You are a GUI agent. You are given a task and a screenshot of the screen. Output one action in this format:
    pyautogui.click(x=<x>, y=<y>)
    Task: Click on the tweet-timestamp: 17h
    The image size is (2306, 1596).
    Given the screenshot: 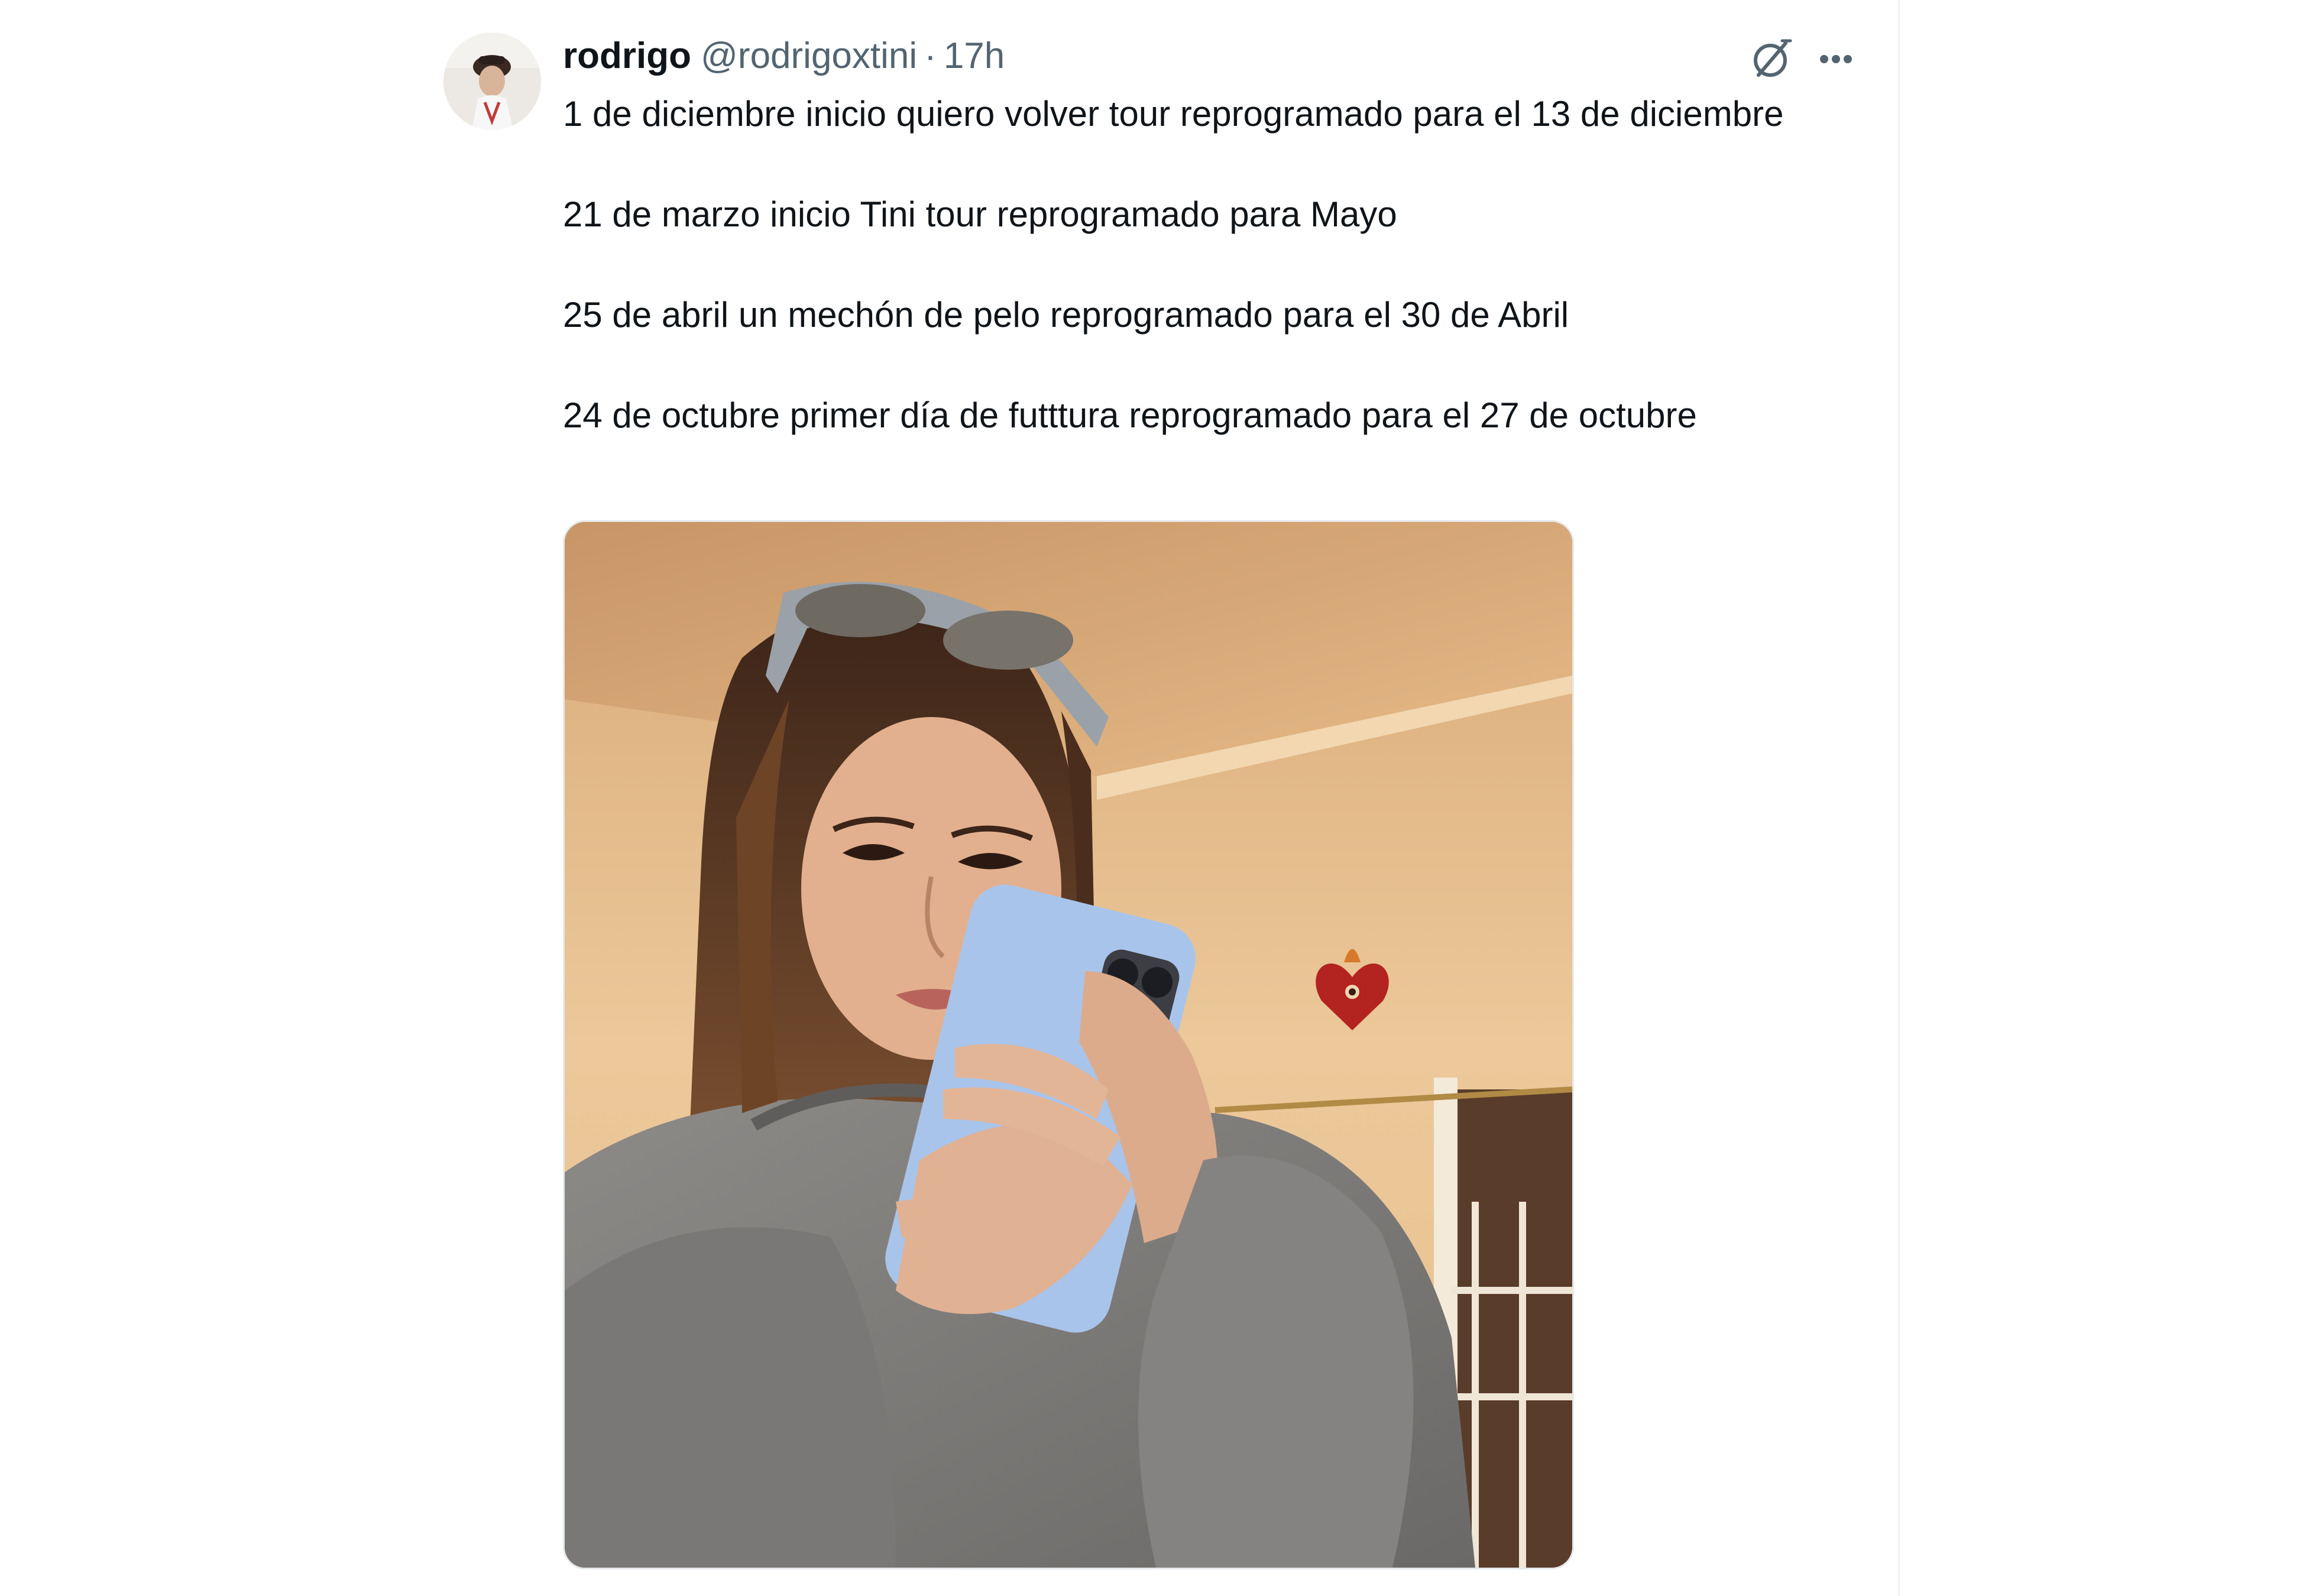 What is the action you would take?
    pyautogui.click(x=974, y=57)
    